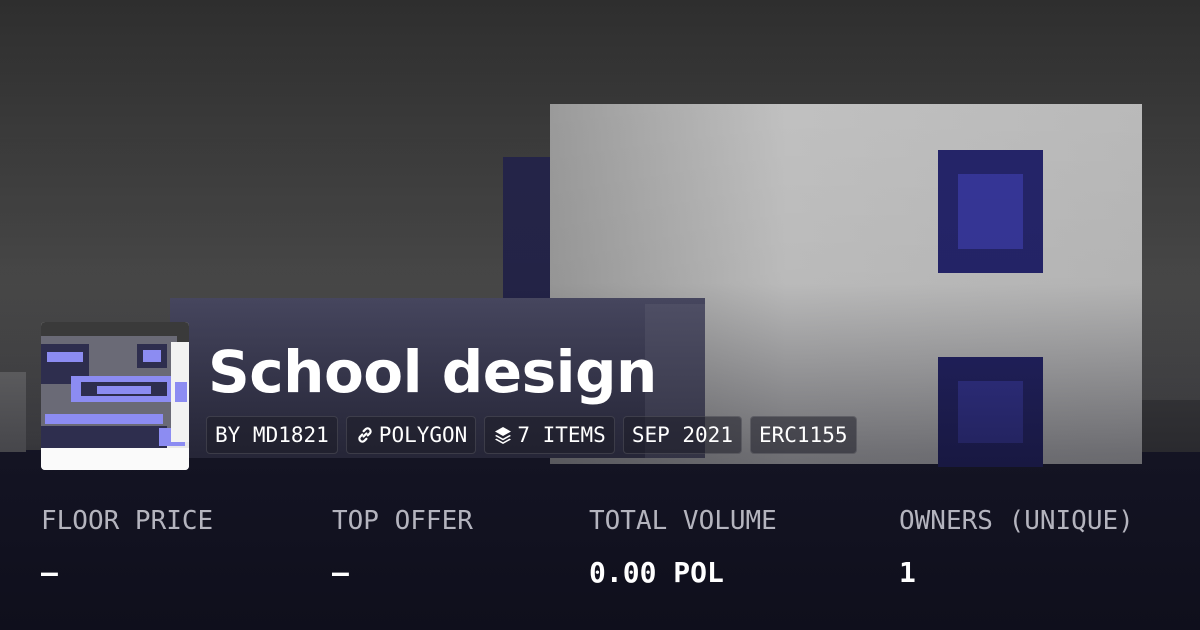 Image resolution: width=1200 pixels, height=630 pixels. I want to click on stat-total-volume-value: 0.00 POL, so click(656, 572).